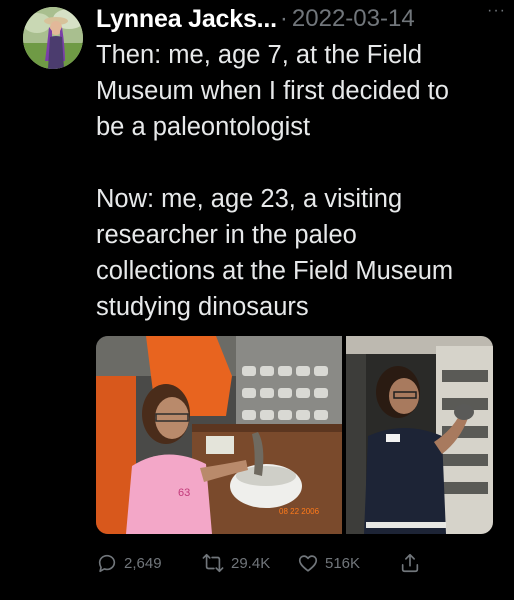  Describe the element at coordinates (299, 511) in the screenshot. I see `photo-timestamp: 08 22 2006` at that location.